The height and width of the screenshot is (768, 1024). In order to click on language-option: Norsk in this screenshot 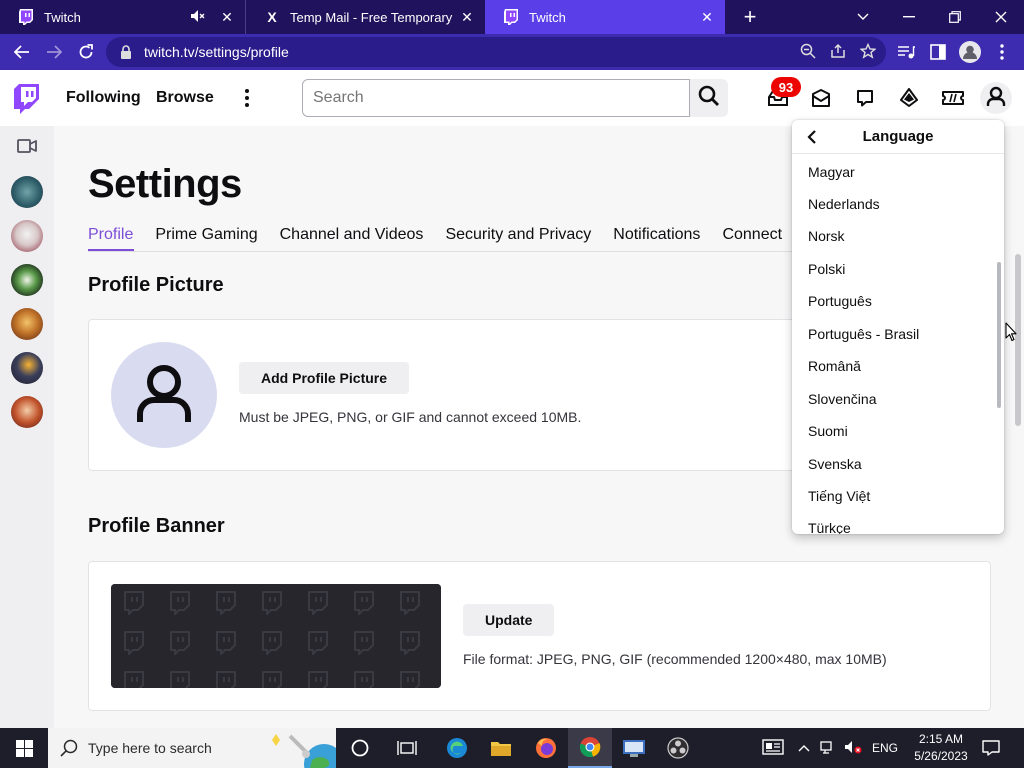, I will do `click(826, 236)`.